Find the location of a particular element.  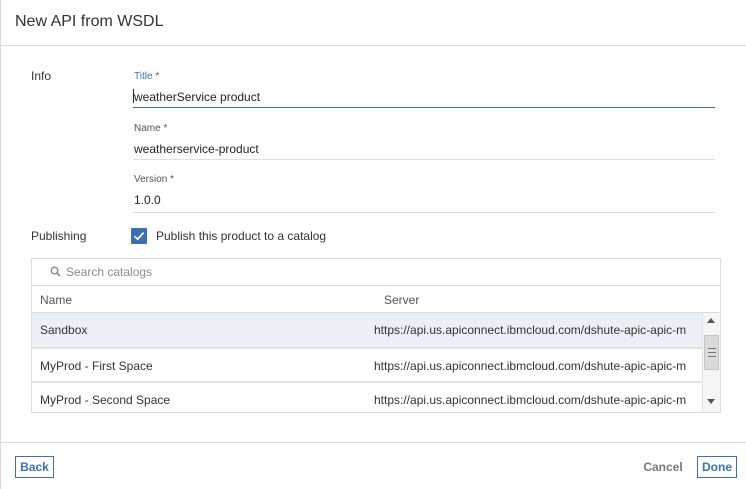

catalog-name-cell: MyProd - First Space is located at coordinates (96, 366).